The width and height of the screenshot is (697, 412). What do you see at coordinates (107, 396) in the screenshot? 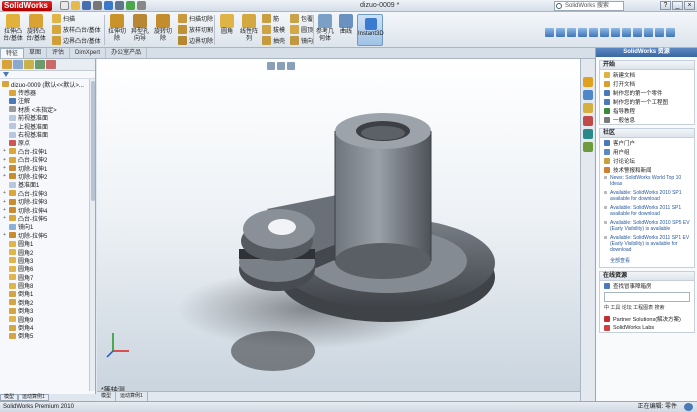
I see `viewport-tab-model: 模型` at bounding box center [107, 396].